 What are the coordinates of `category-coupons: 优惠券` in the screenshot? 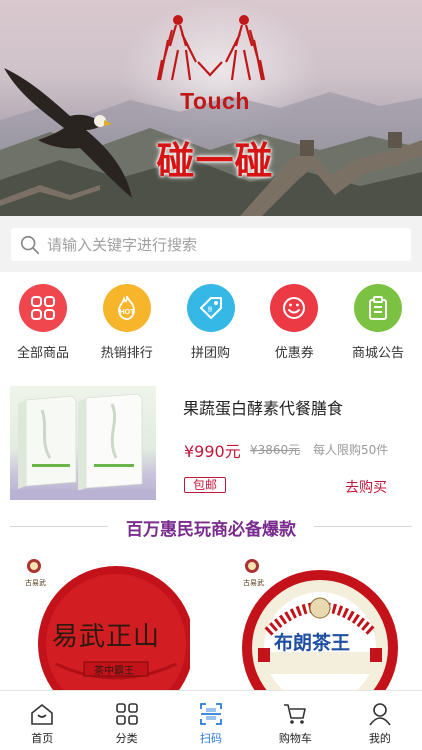 It's located at (294, 323).